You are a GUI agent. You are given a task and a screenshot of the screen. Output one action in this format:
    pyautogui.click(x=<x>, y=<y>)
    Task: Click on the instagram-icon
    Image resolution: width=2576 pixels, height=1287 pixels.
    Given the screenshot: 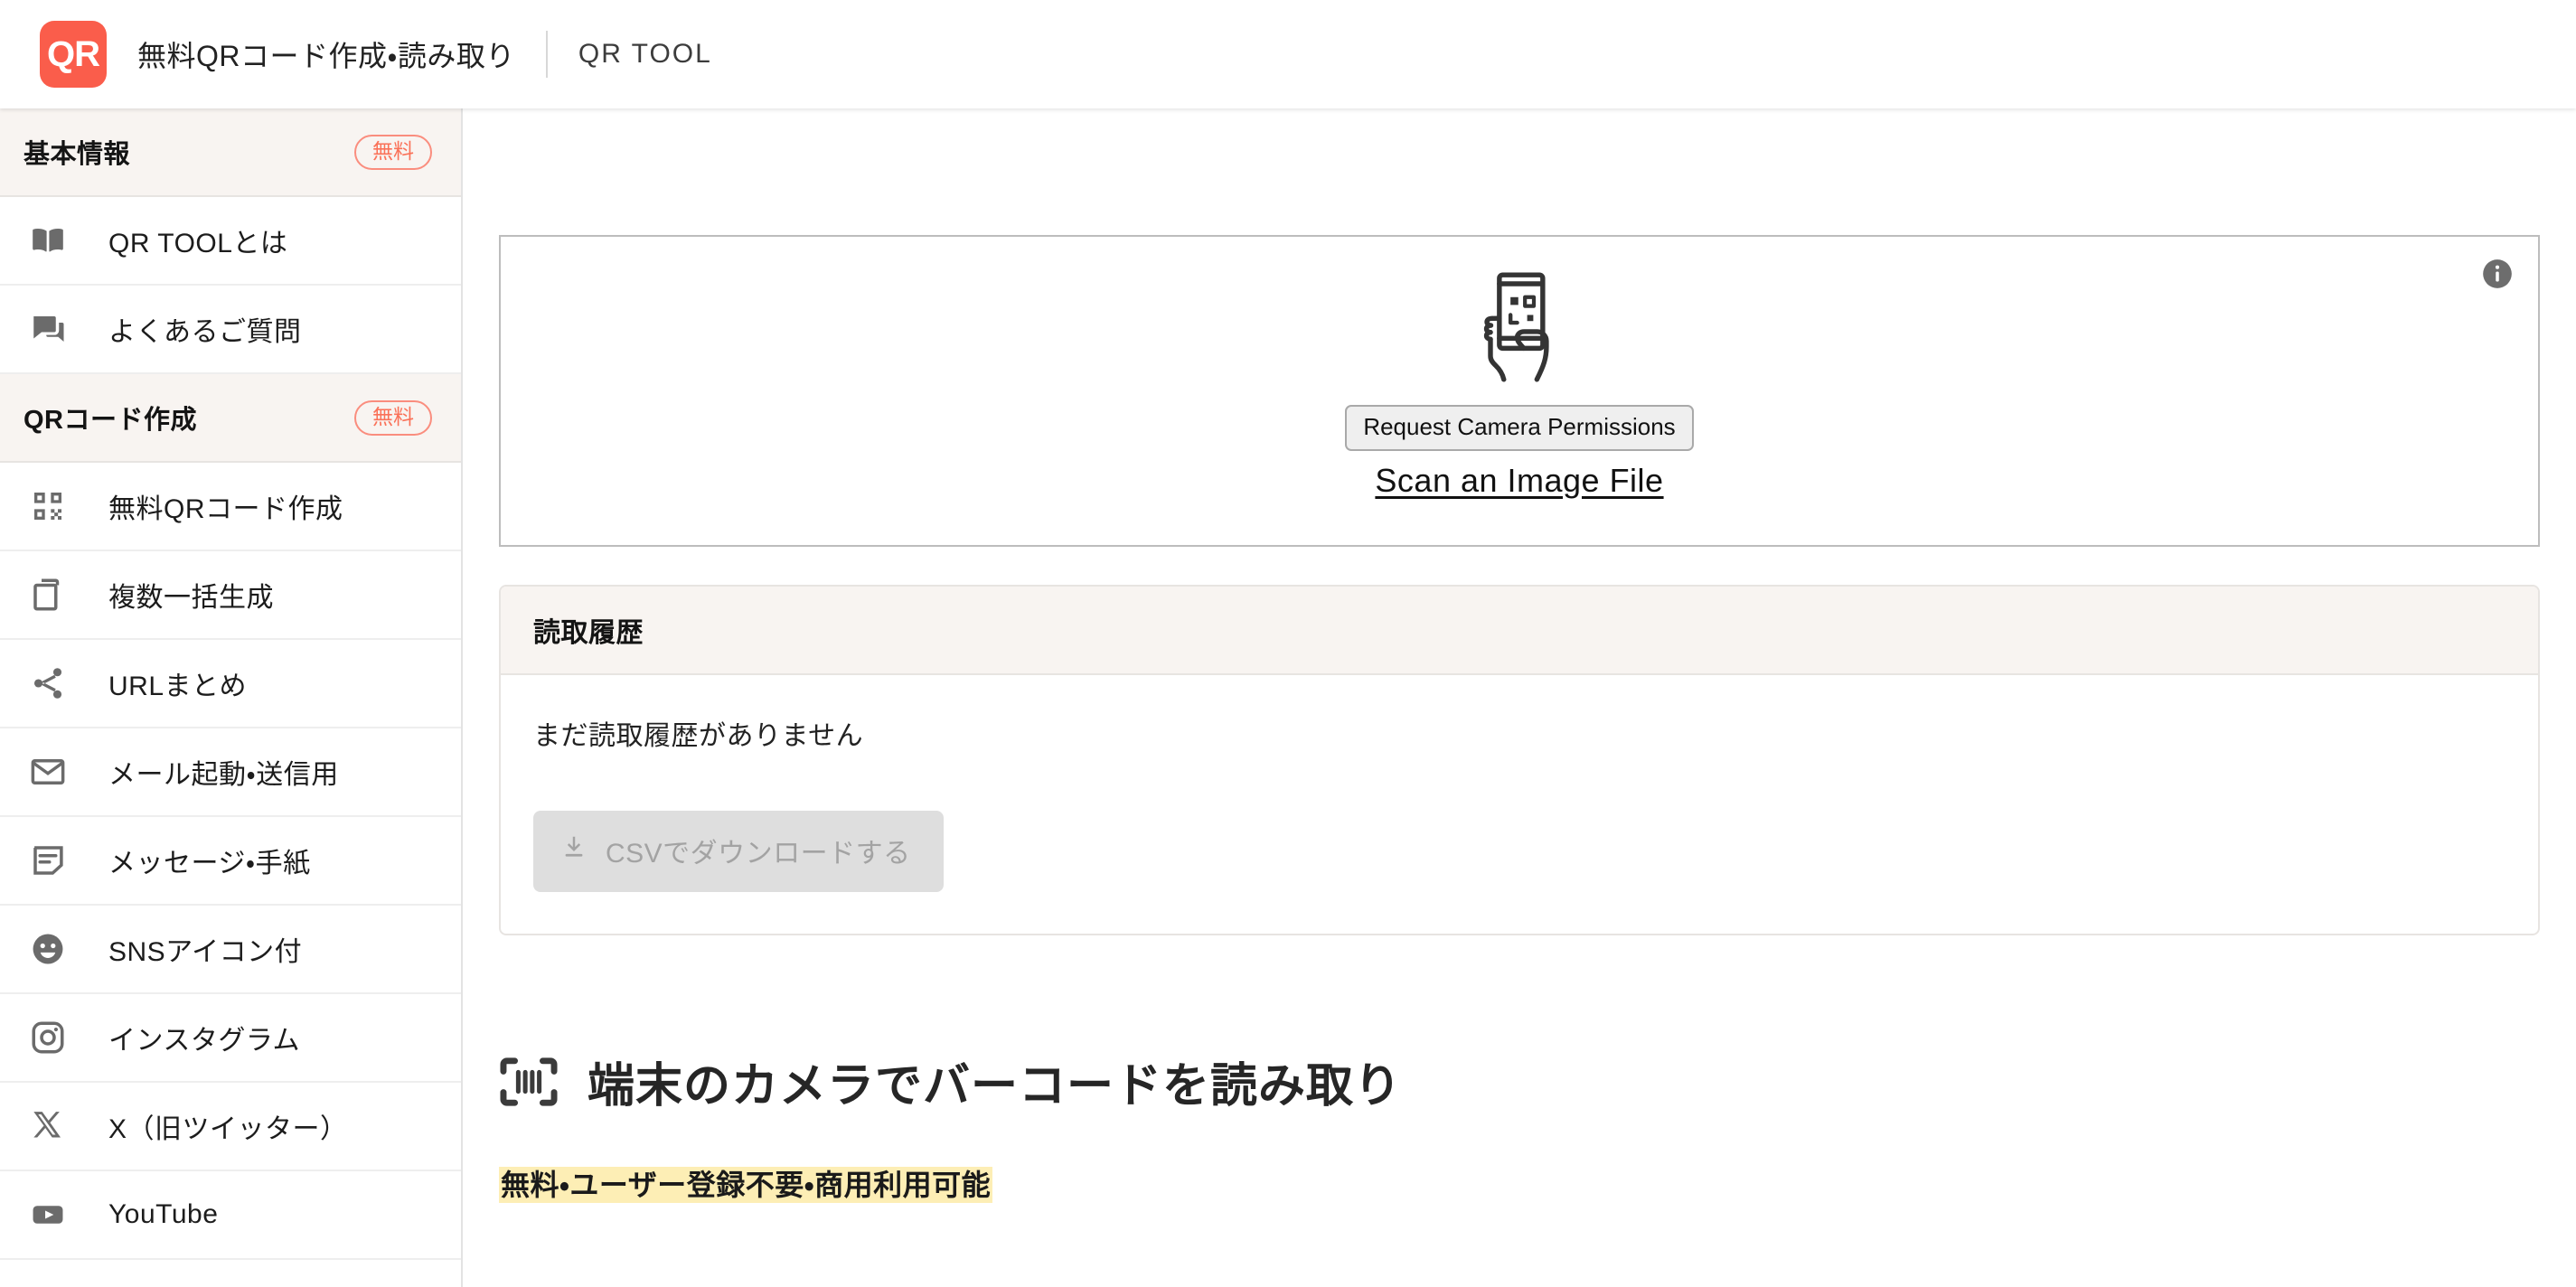 What is the action you would take?
    pyautogui.click(x=48, y=1038)
    